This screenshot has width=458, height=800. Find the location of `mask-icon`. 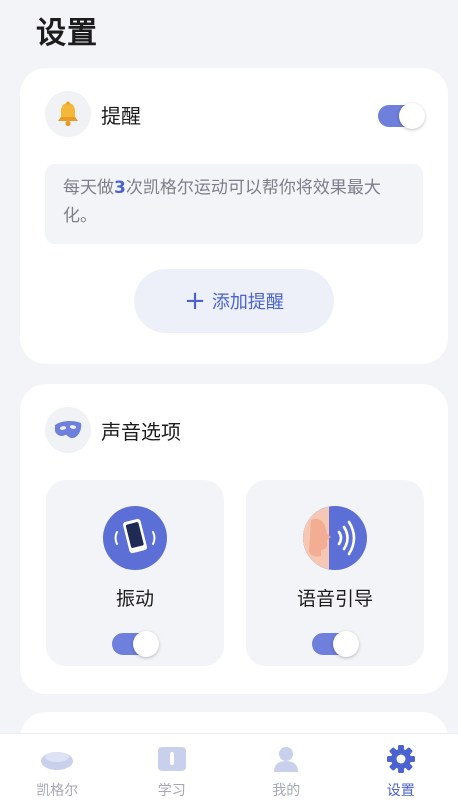

mask-icon is located at coordinates (68, 430).